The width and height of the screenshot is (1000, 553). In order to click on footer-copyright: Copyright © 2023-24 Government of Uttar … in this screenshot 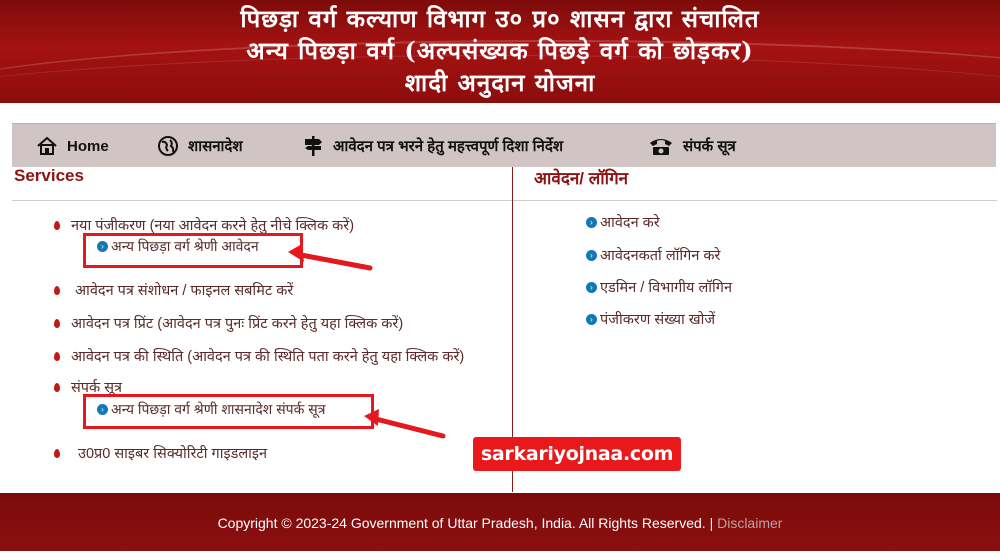, I will do `click(467, 523)`.